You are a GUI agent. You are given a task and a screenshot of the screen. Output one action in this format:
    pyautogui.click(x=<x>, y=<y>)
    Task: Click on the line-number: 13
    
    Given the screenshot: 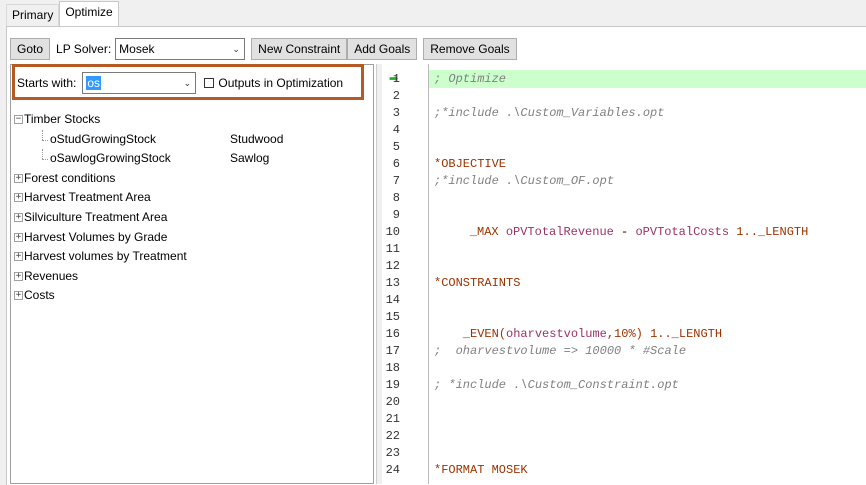 What is the action you would take?
    pyautogui.click(x=392, y=283)
    